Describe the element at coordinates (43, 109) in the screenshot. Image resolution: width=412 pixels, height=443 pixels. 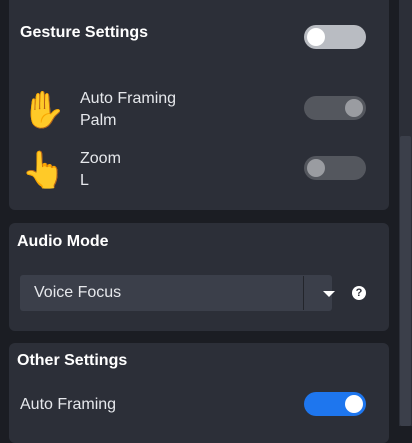
I see `raised-hand-icon: ✋` at that location.